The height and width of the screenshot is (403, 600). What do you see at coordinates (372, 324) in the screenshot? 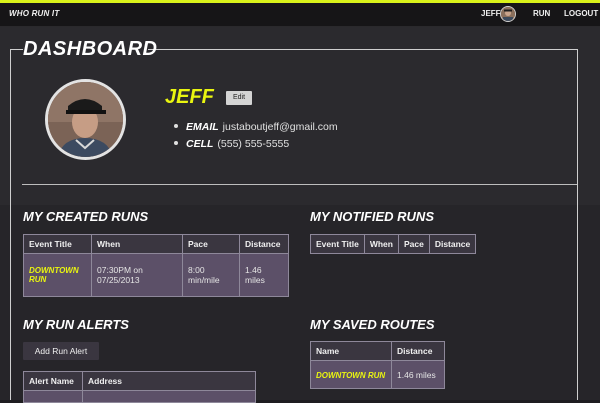
I see `saved-routes-title: MY SAVED ROUTES` at bounding box center [372, 324].